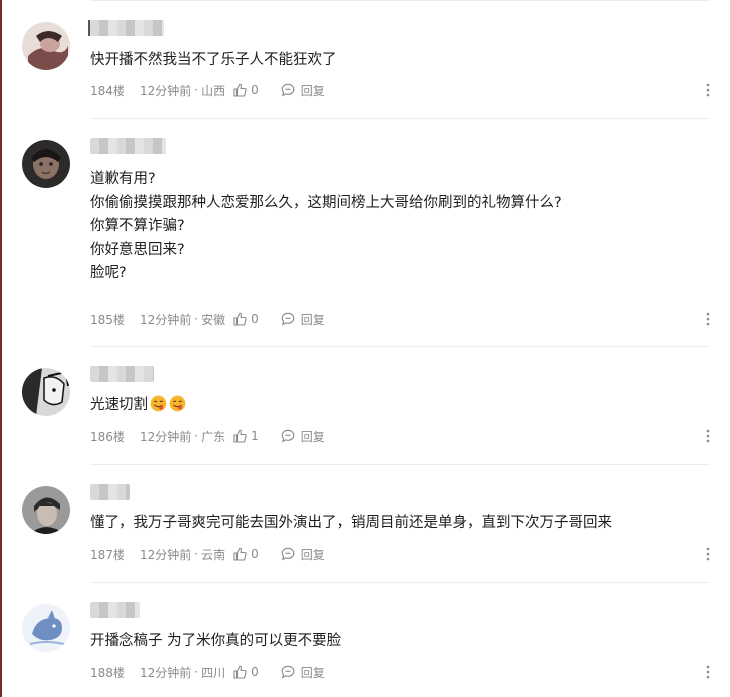  I want to click on floor-number: 188楼, so click(107, 672).